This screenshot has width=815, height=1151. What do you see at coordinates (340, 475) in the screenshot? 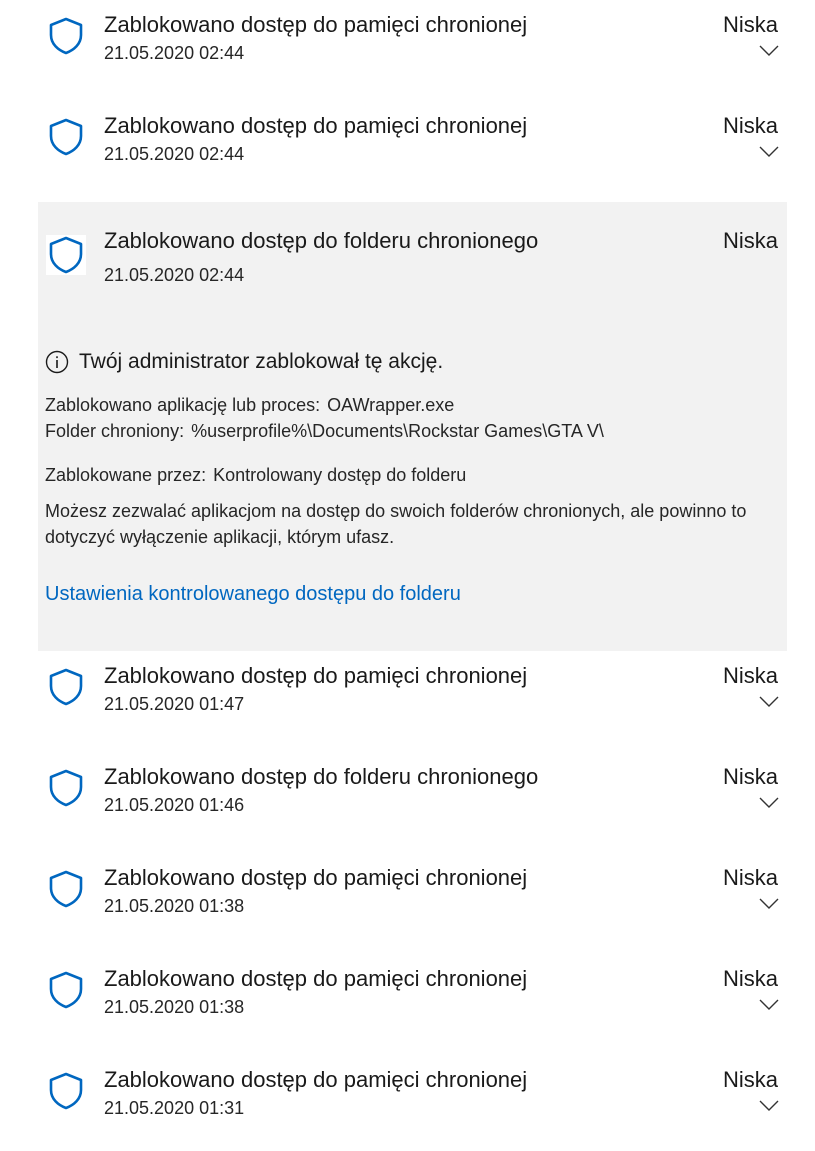
I see `blocked-by-value: Kontrolowany dostęp do folderu` at bounding box center [340, 475].